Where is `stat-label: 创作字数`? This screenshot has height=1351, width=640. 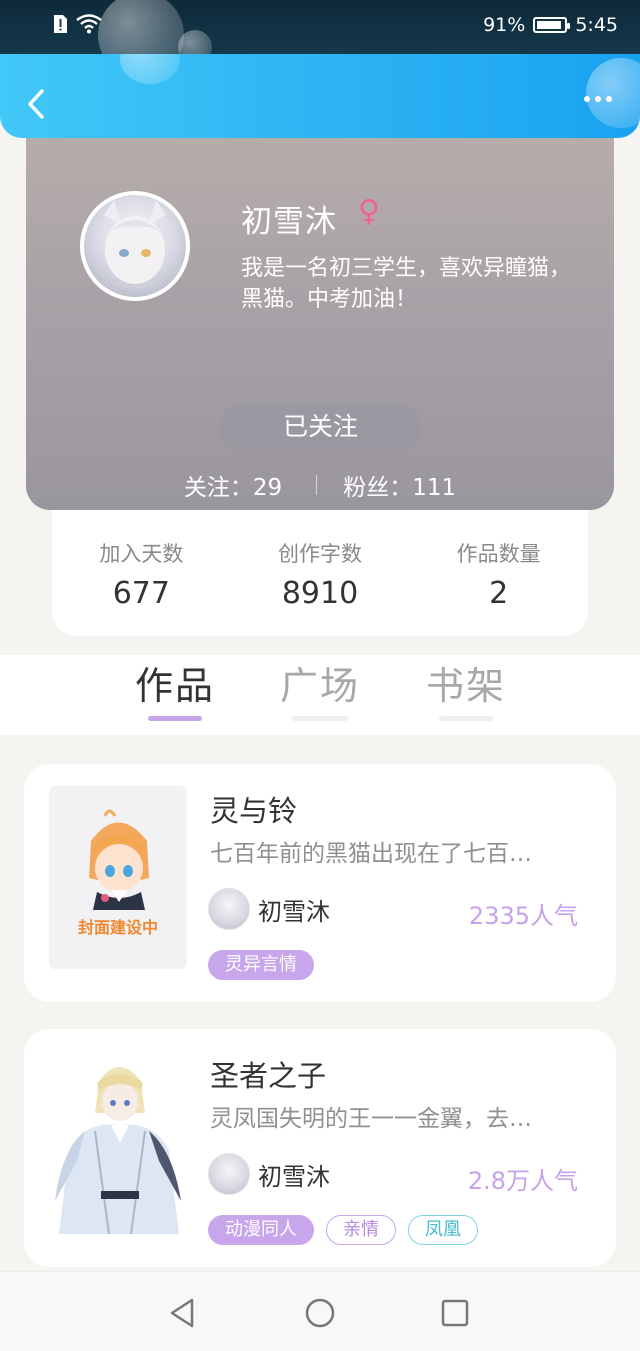
stat-label: 创作字数 is located at coordinates (320, 554).